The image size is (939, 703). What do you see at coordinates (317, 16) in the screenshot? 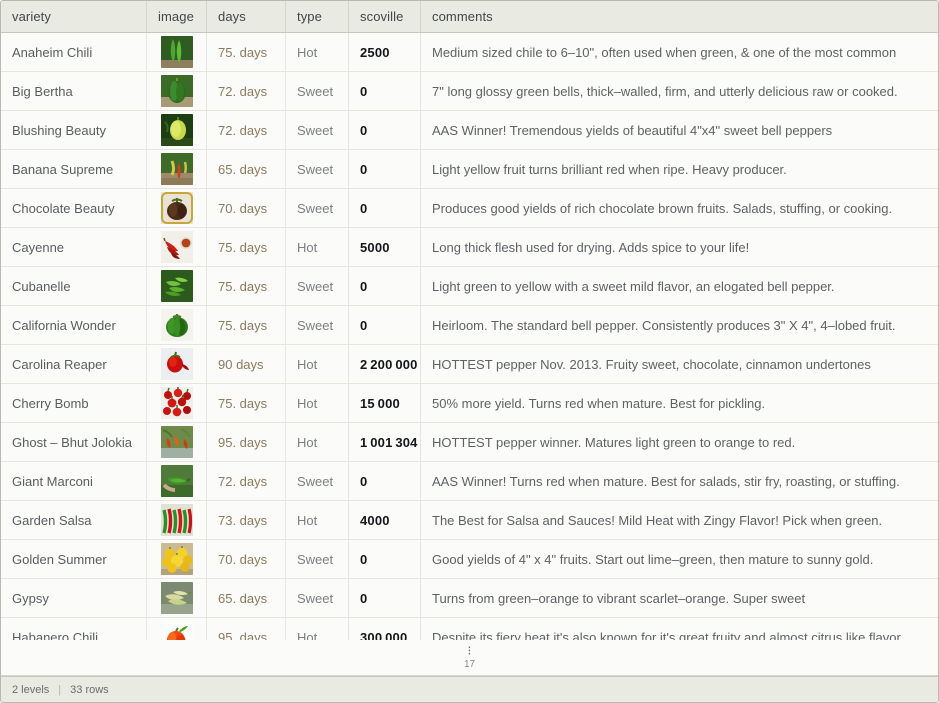
I see `column-header-type: type` at bounding box center [317, 16].